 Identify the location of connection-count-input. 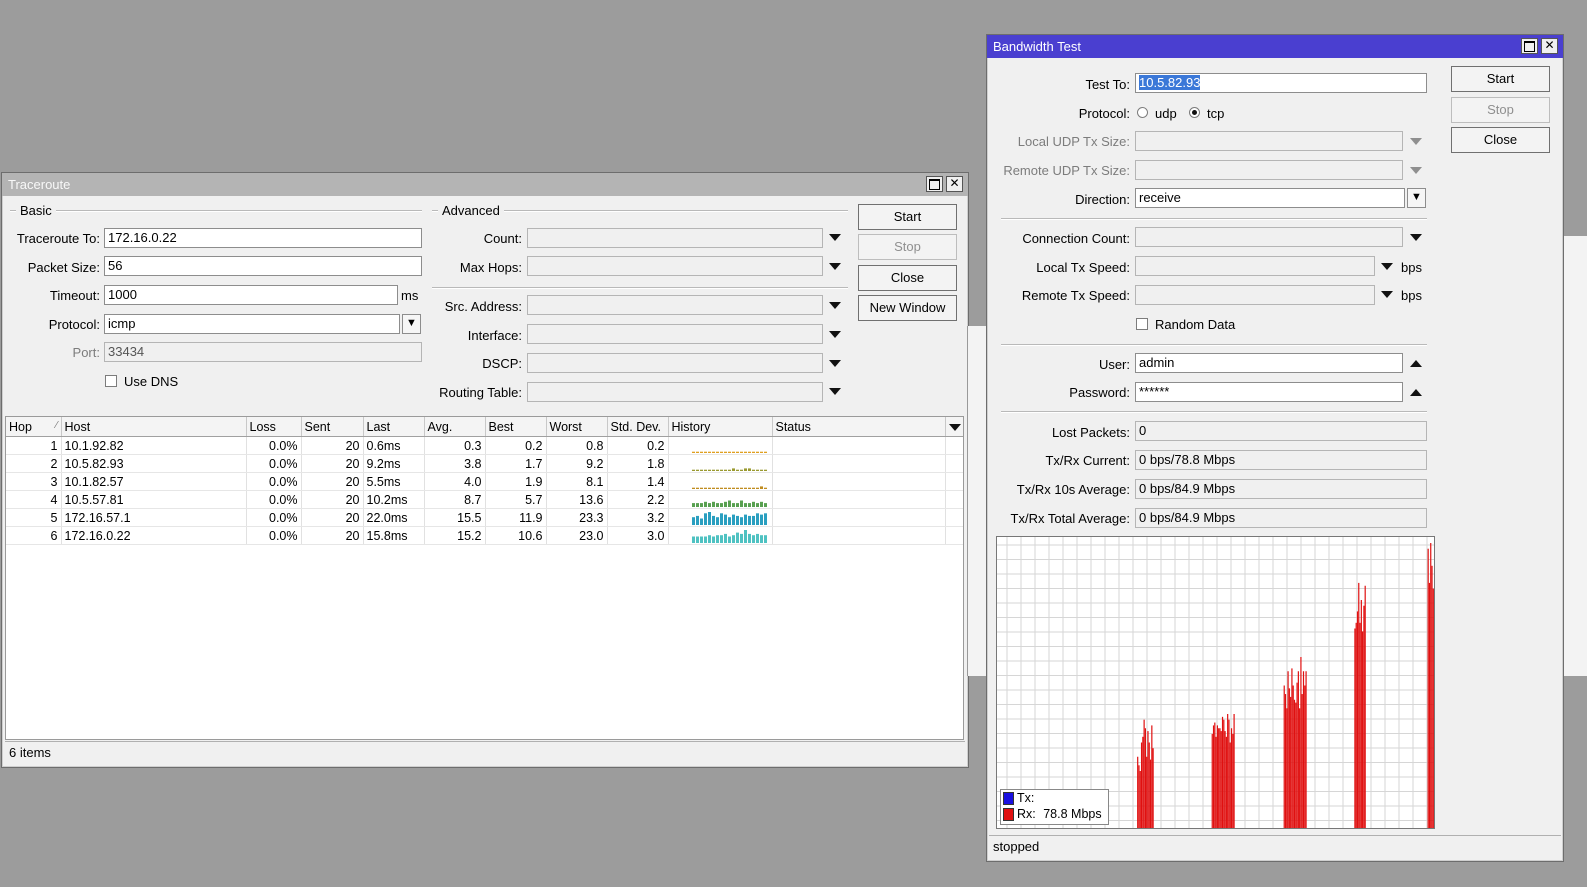
(1269, 237).